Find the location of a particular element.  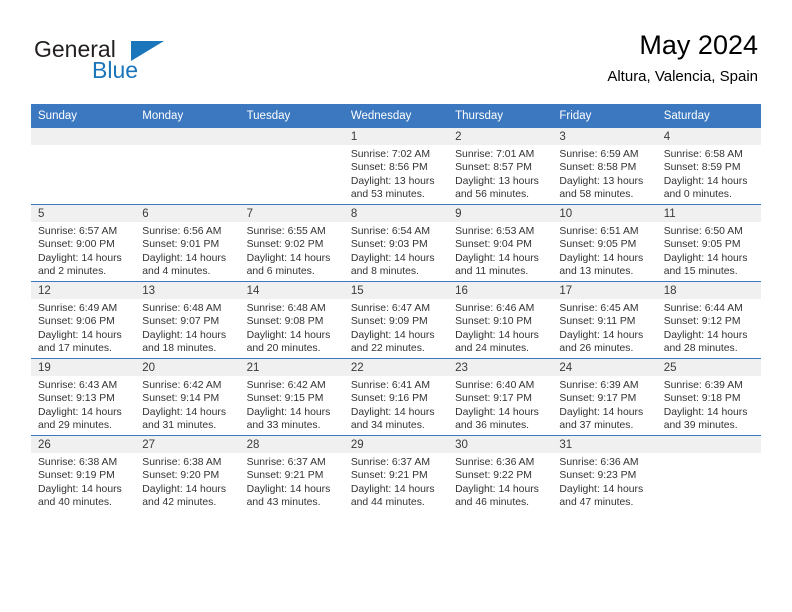

day-detail-sunset: Sunset: 9:12 PM is located at coordinates (702, 322).